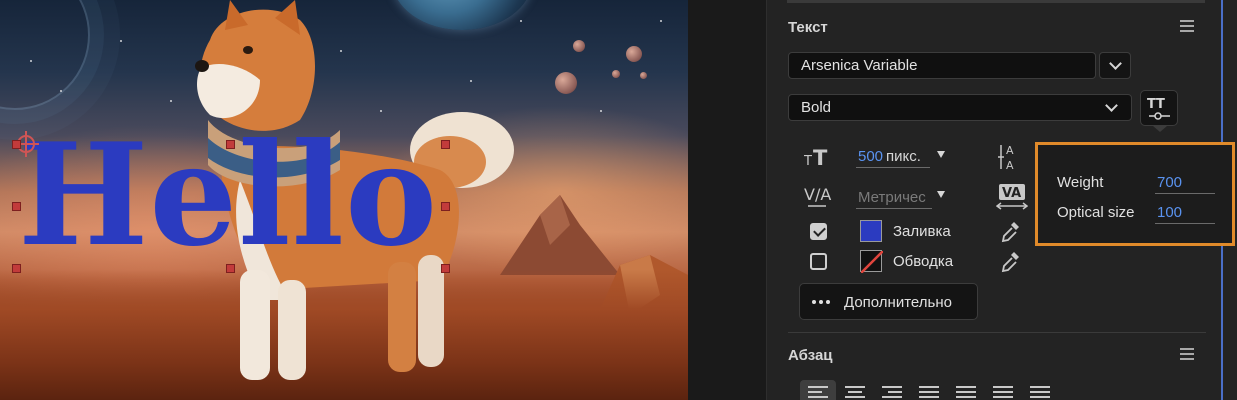 This screenshot has height=400, width=1237. Describe the element at coordinates (997, 332) in the screenshot. I see `section-divider` at that location.